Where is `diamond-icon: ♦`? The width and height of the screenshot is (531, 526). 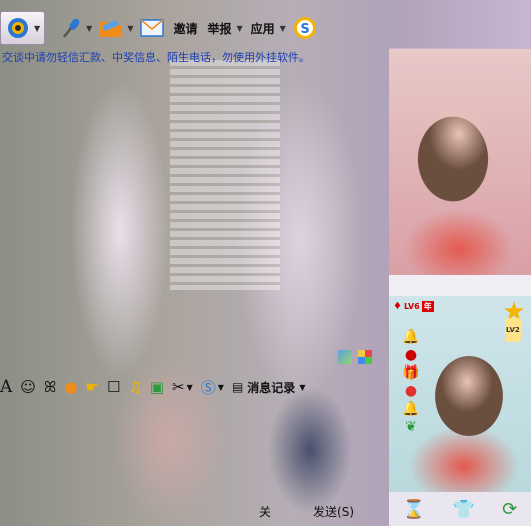
diamond-icon: ♦ is located at coordinates (397, 306).